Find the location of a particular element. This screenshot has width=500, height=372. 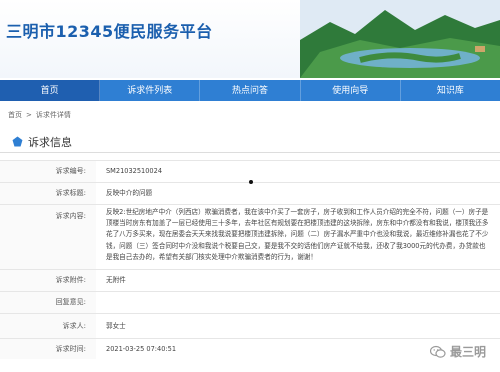

pentagon-icon is located at coordinates (17, 141).